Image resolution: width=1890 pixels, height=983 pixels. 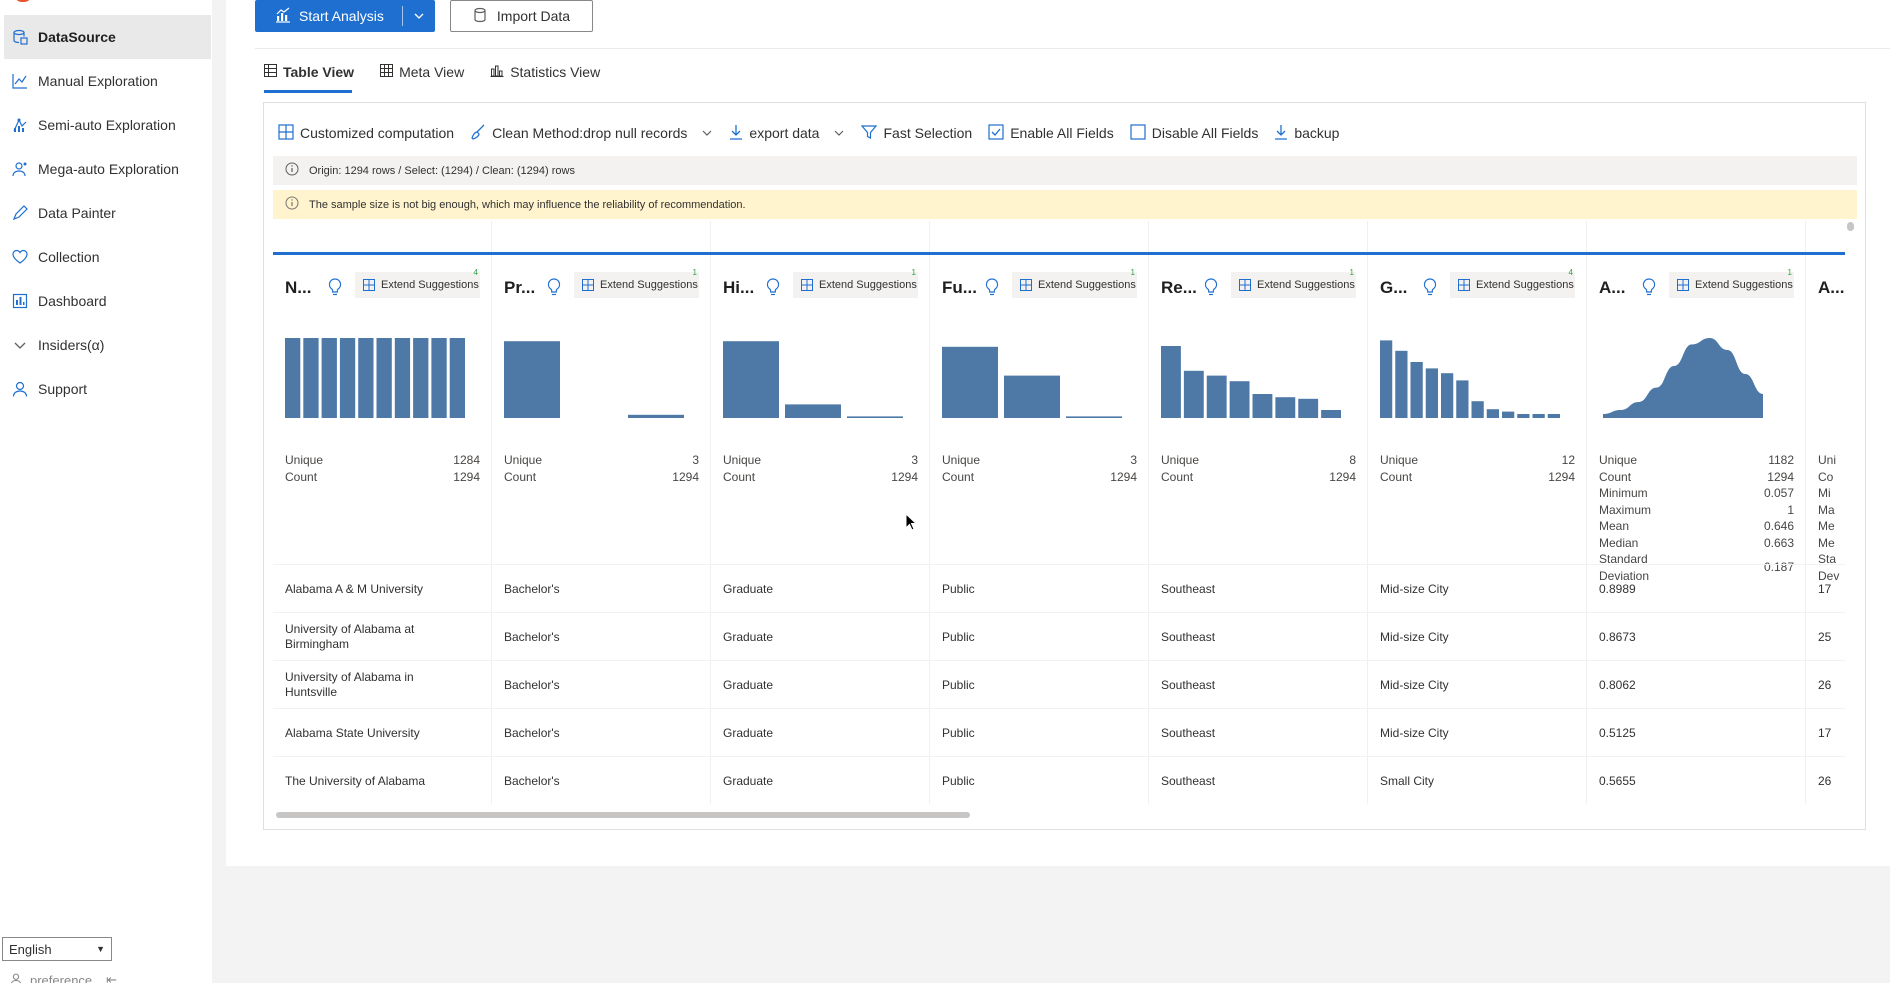 What do you see at coordinates (69, 257) in the screenshot?
I see `sidebar-item-label: Collection` at bounding box center [69, 257].